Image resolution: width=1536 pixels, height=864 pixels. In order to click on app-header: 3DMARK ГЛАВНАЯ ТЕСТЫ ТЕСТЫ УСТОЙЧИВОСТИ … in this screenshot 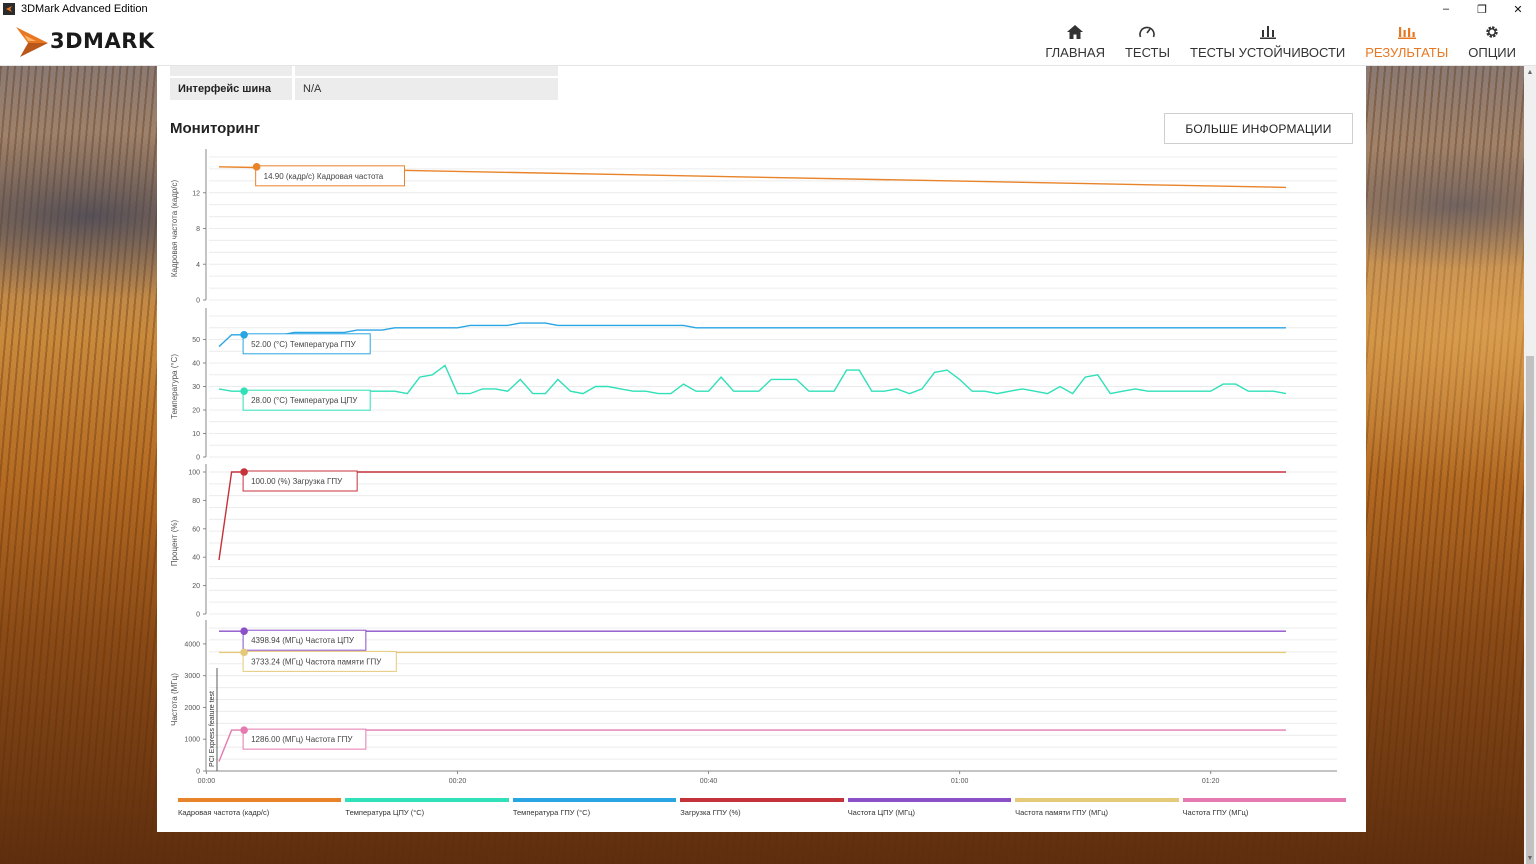, I will do `click(768, 42)`.